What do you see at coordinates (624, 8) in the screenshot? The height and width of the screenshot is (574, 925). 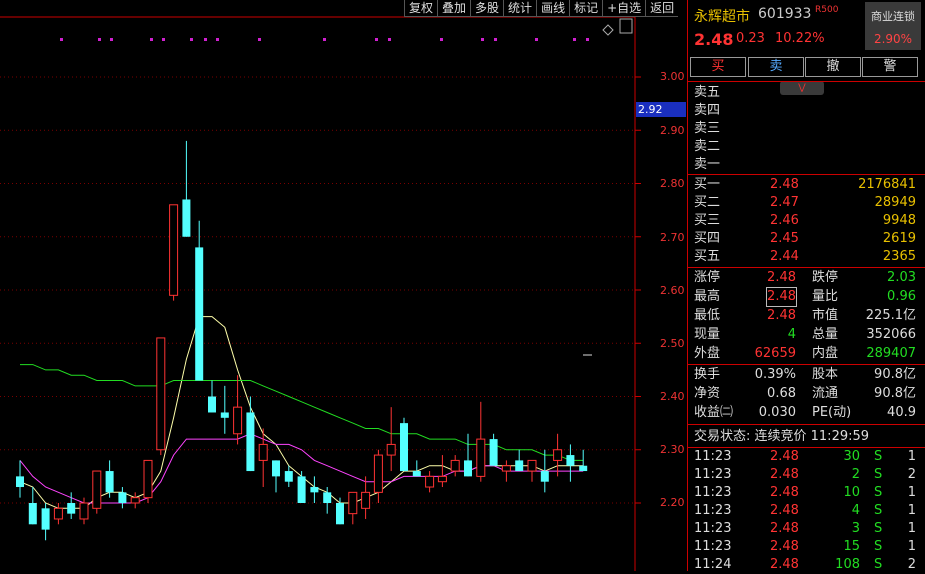 I see `toolbar-add-watch-button: +自选` at bounding box center [624, 8].